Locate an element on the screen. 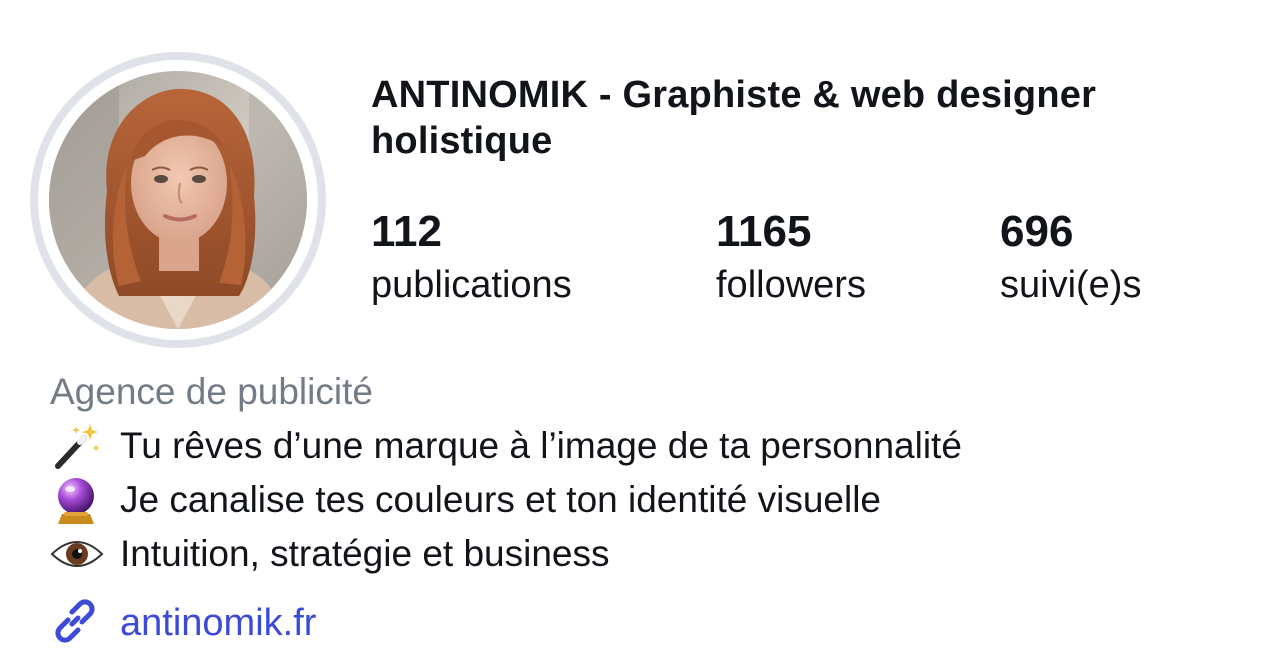  posts-label: publications is located at coordinates (471, 285).